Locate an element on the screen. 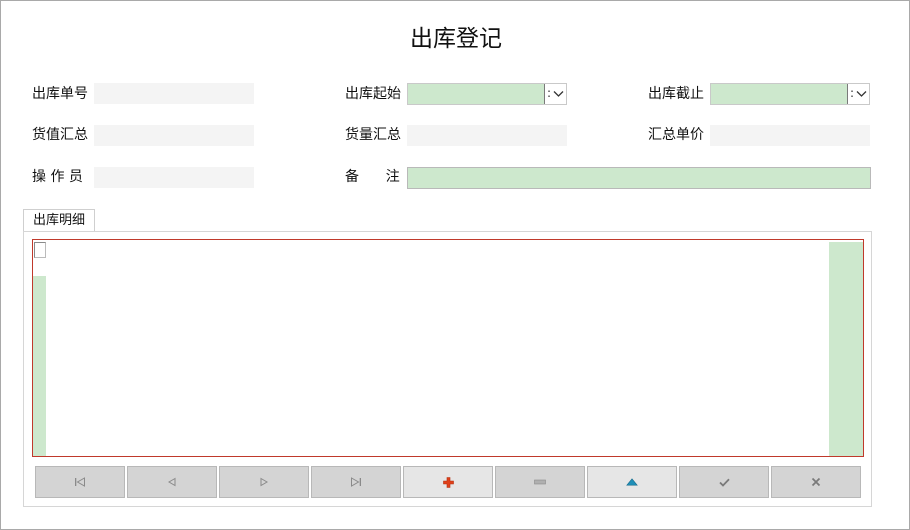 The height and width of the screenshot is (530, 910). next-record-button is located at coordinates (264, 482).